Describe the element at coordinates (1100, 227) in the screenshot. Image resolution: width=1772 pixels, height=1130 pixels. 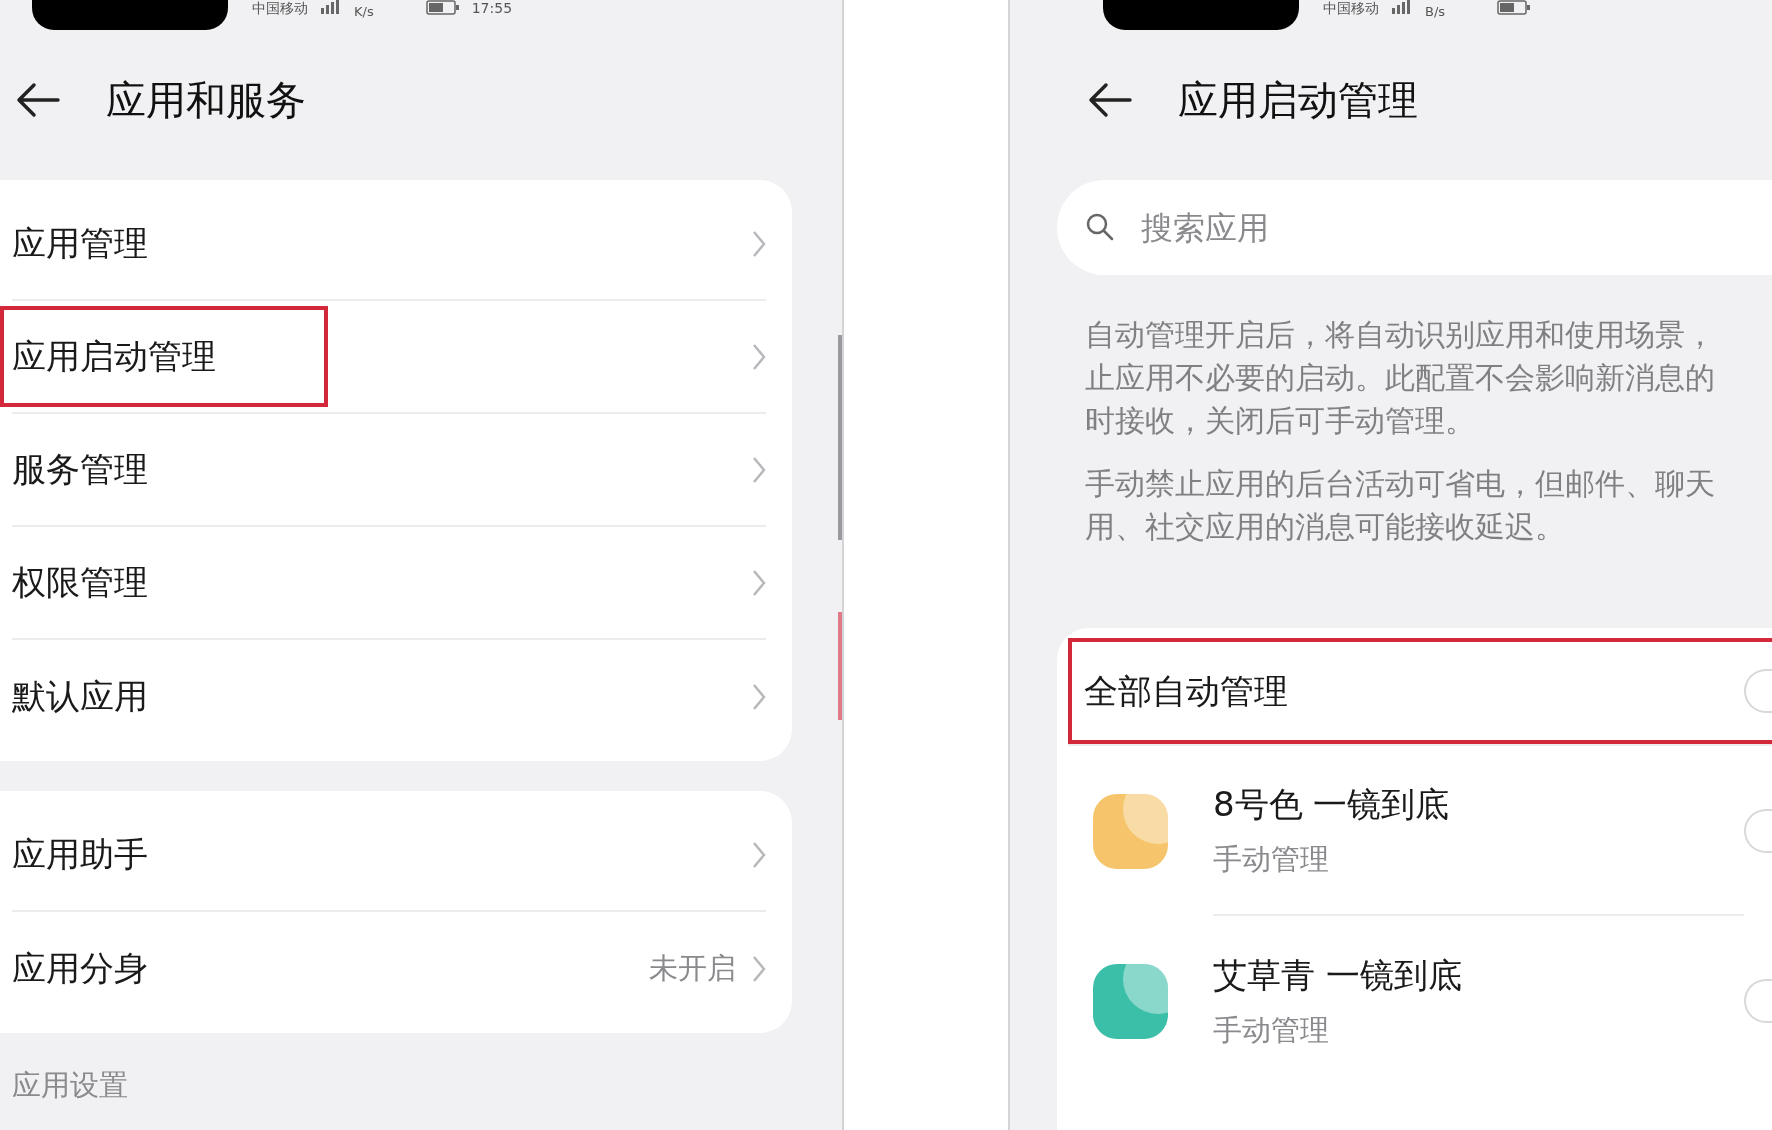
I see `search-icon` at that location.